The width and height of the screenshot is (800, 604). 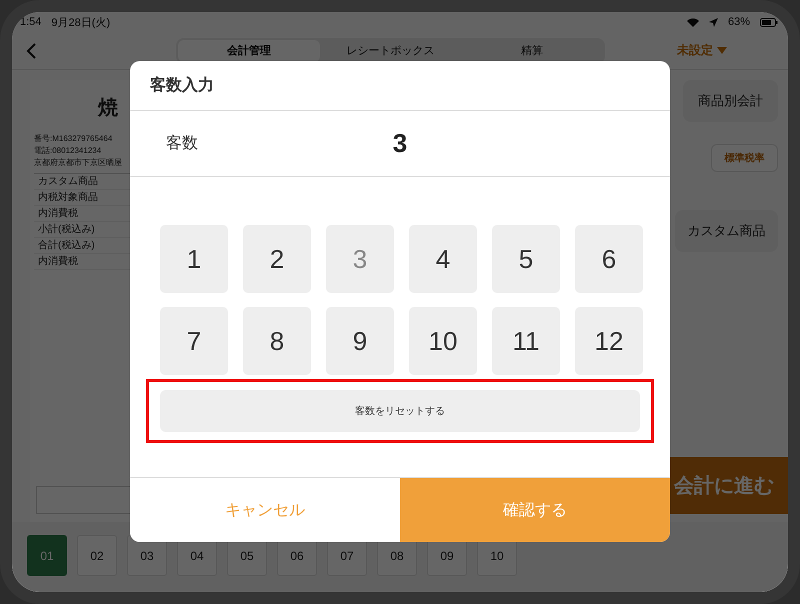 I want to click on battery-percent: 63%, so click(x=739, y=22).